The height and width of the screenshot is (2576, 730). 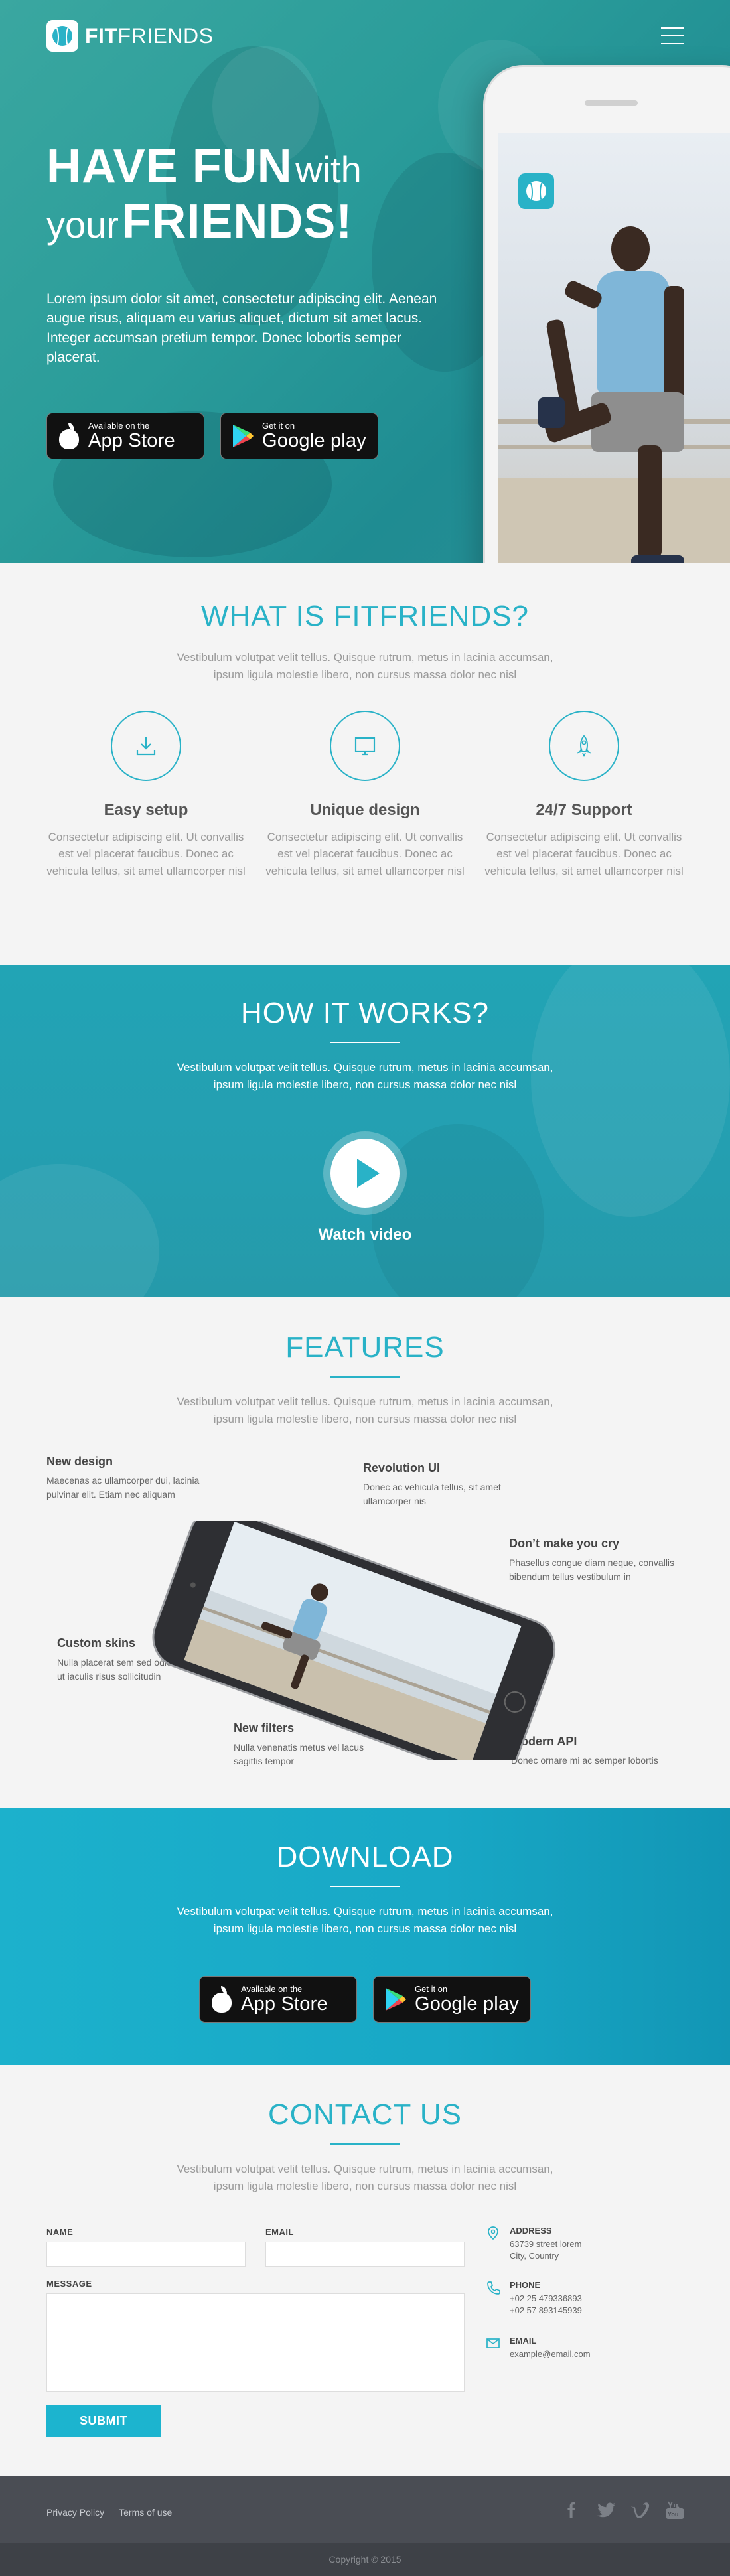 I want to click on phone-title: PHONE, so click(x=526, y=2285).